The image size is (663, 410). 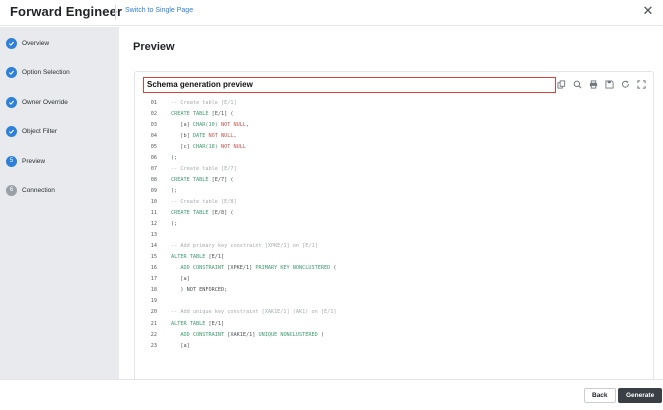 What do you see at coordinates (394, 113) in the screenshot?
I see `code-line: 02 CREATE TABLE [E/1] (` at bounding box center [394, 113].